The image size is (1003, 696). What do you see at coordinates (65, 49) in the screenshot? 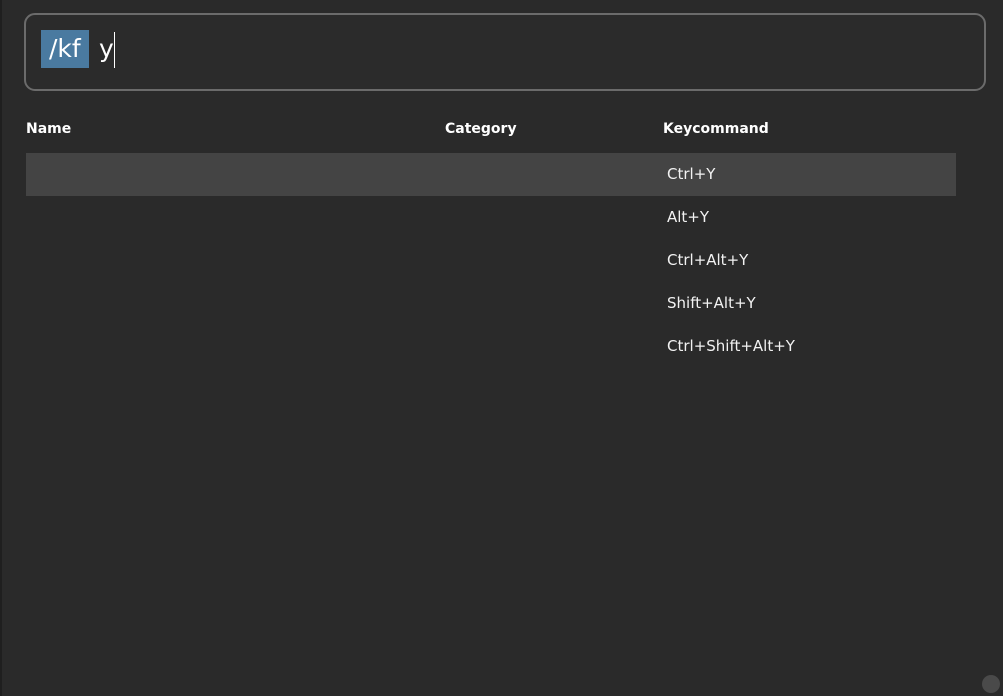
I see `search-mode-token: /kf` at bounding box center [65, 49].